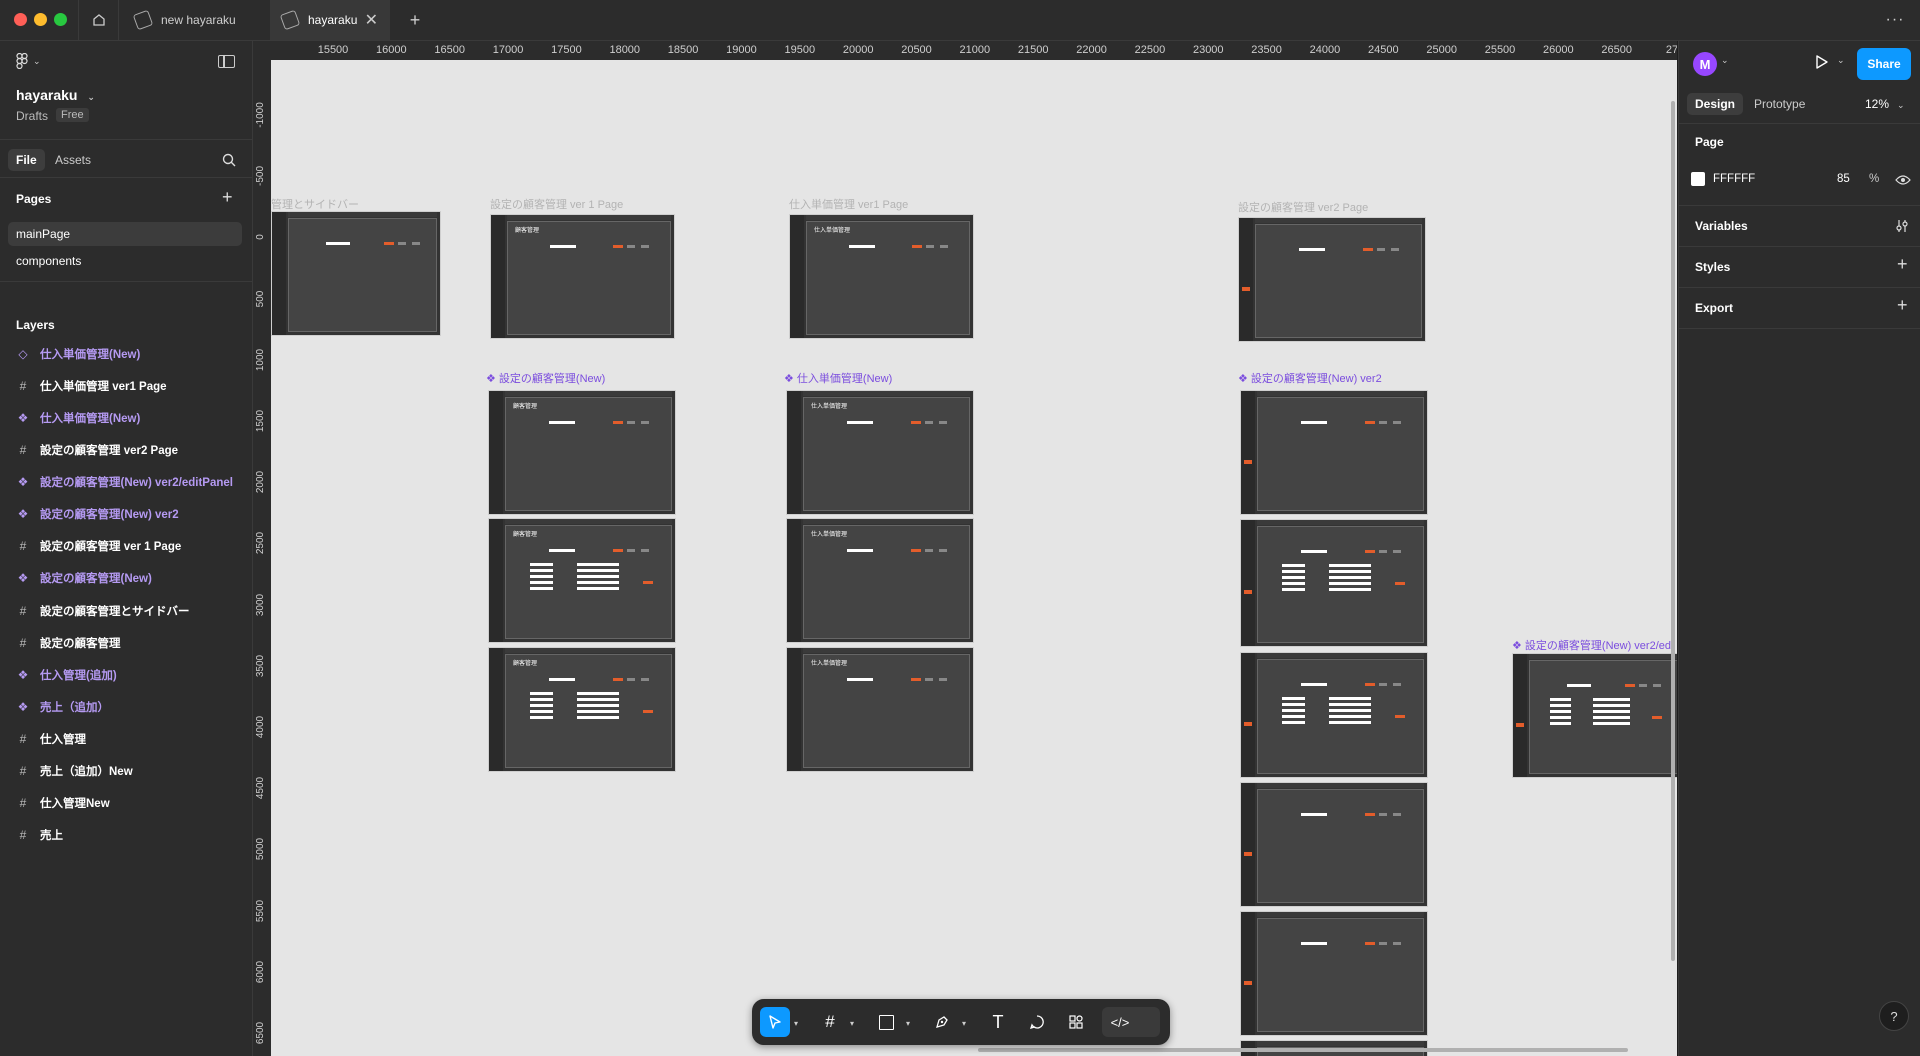 This screenshot has height=1056, width=1920. I want to click on text-tool-button: T, so click(998, 1022).